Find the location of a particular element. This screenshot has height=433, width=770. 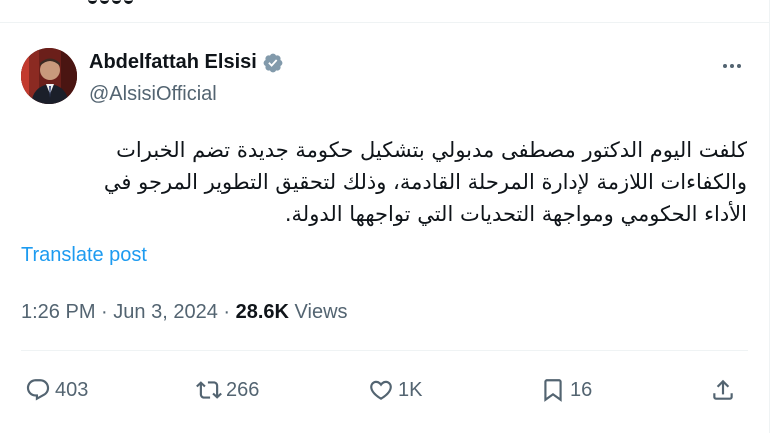

reply-count: 403 is located at coordinates (72, 389).